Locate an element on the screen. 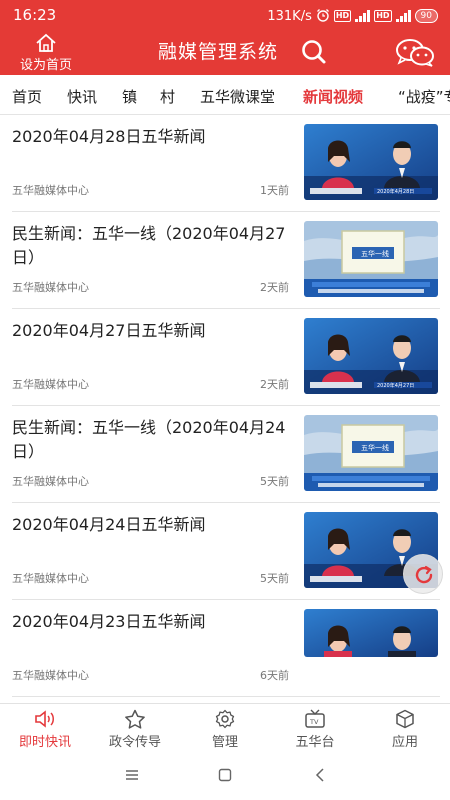 Image resolution: width=450 pixels, height=800 pixels. status-time: 16:23 is located at coordinates (35, 15).